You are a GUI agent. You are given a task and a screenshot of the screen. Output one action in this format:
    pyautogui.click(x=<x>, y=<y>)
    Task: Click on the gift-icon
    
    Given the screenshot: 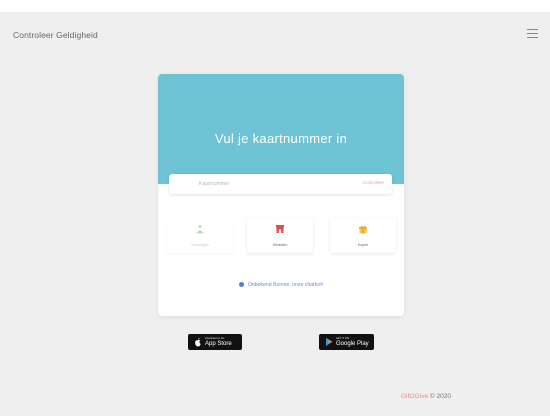 What is the action you would take?
    pyautogui.click(x=363, y=229)
    